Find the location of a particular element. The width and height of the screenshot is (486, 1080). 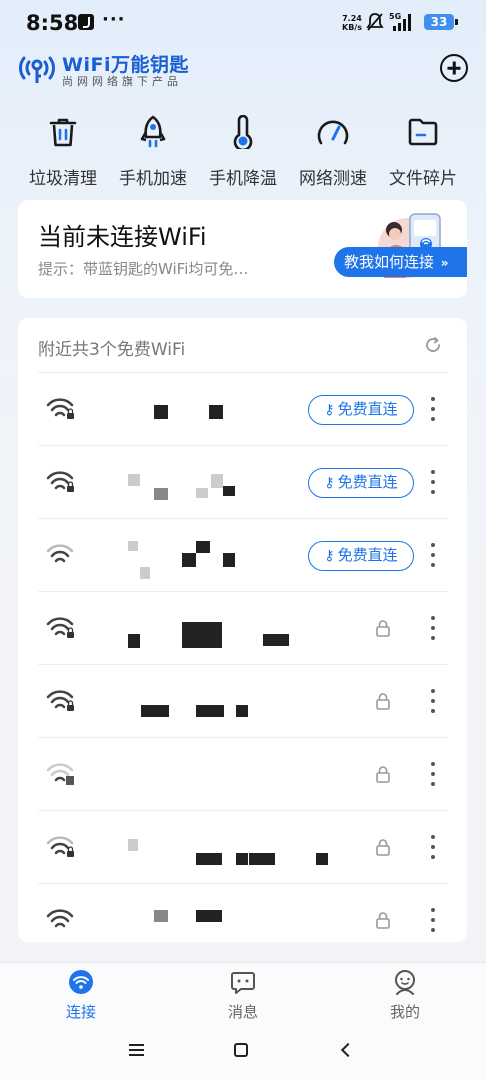

tab-profile: 我的 is located at coordinates (405, 993).